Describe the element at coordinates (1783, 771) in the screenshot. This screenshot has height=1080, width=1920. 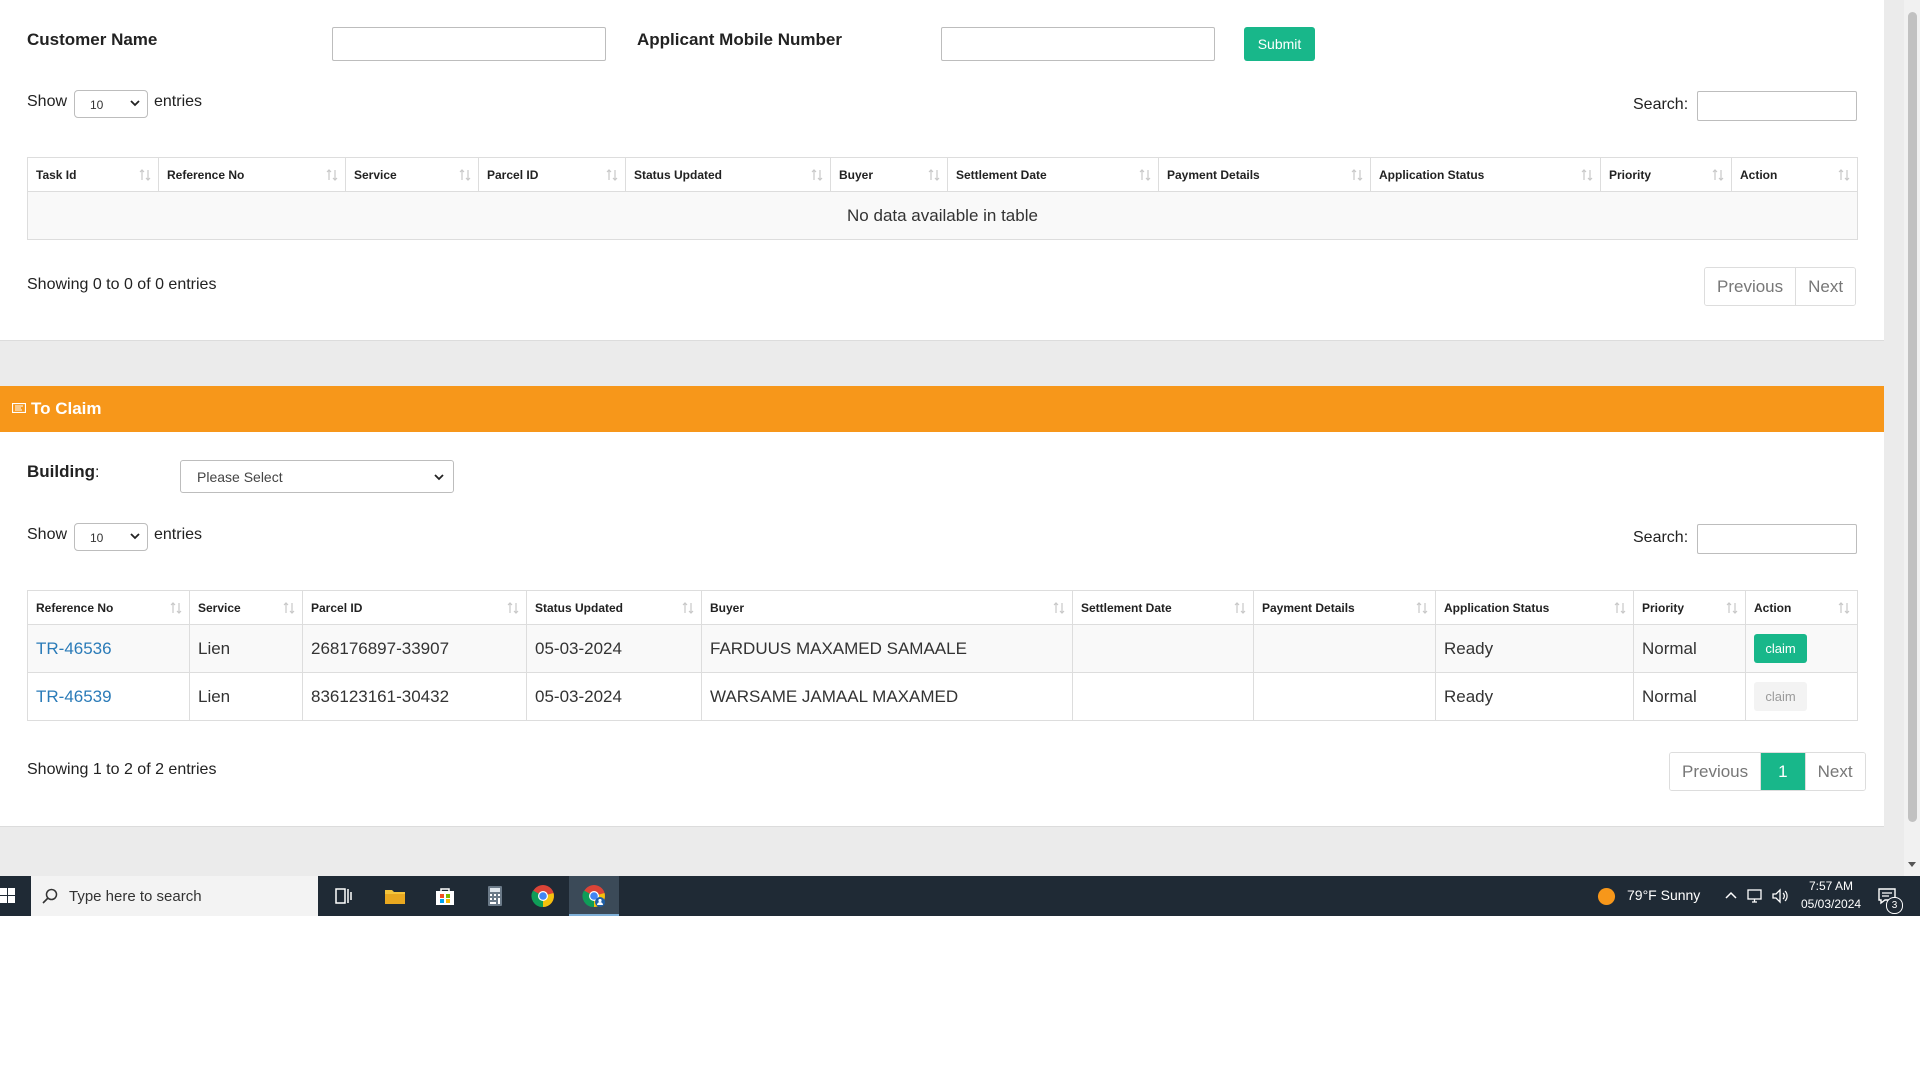
I see `page-1-button: 1` at that location.